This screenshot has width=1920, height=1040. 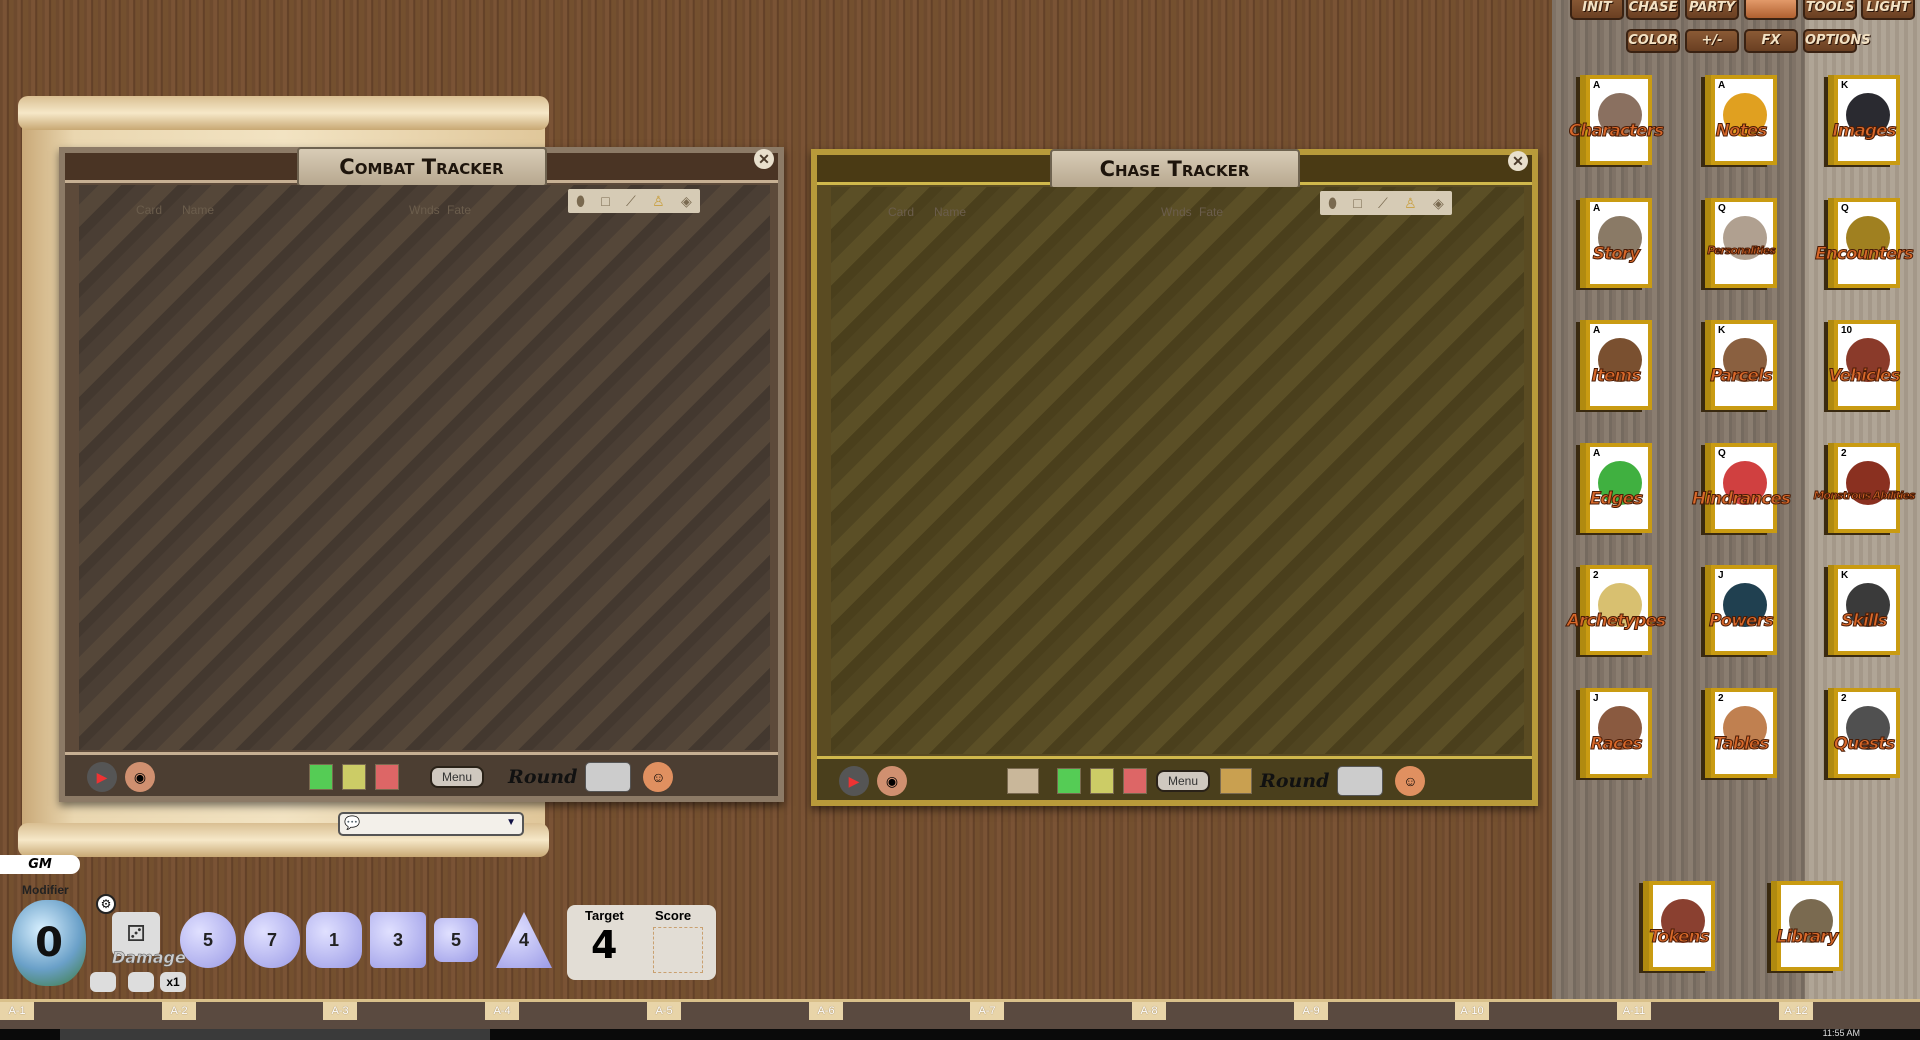 I want to click on desktop-tab-a-6: A-6, so click(x=826, y=1011).